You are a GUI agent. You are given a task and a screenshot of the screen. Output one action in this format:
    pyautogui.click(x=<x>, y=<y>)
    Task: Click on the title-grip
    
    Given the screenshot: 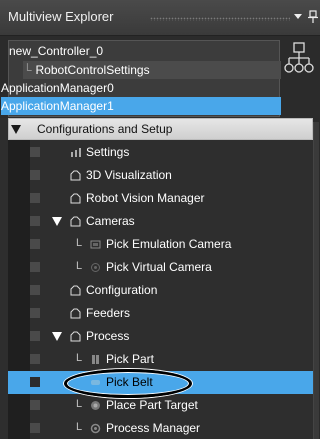 What is the action you would take?
    pyautogui.click(x=220, y=19)
    